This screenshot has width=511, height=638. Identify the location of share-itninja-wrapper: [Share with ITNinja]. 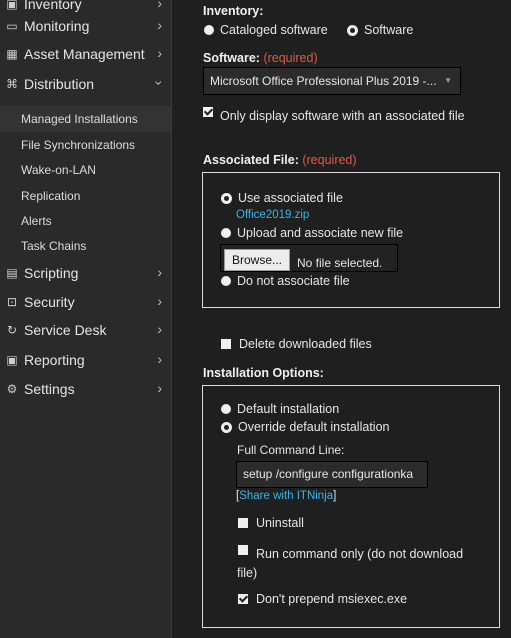
(286, 496).